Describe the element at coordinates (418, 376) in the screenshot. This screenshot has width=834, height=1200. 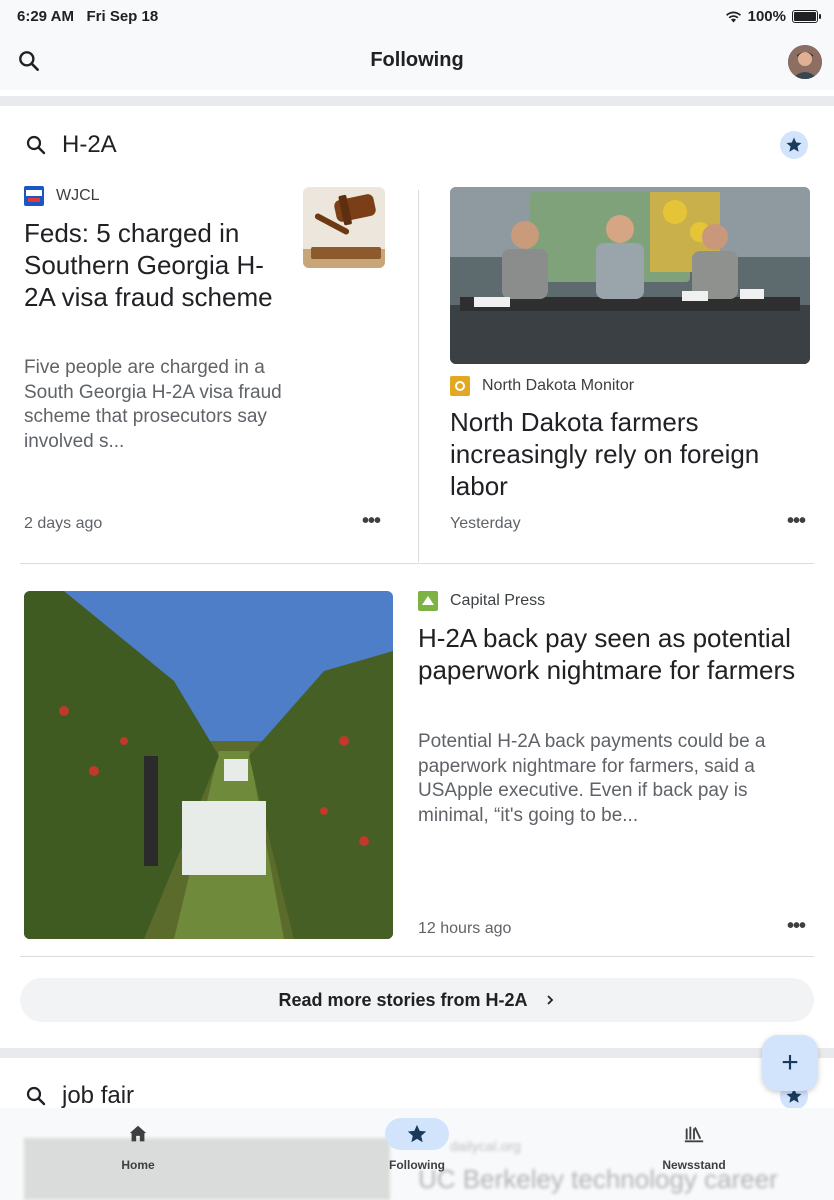
I see `column-divider` at that location.